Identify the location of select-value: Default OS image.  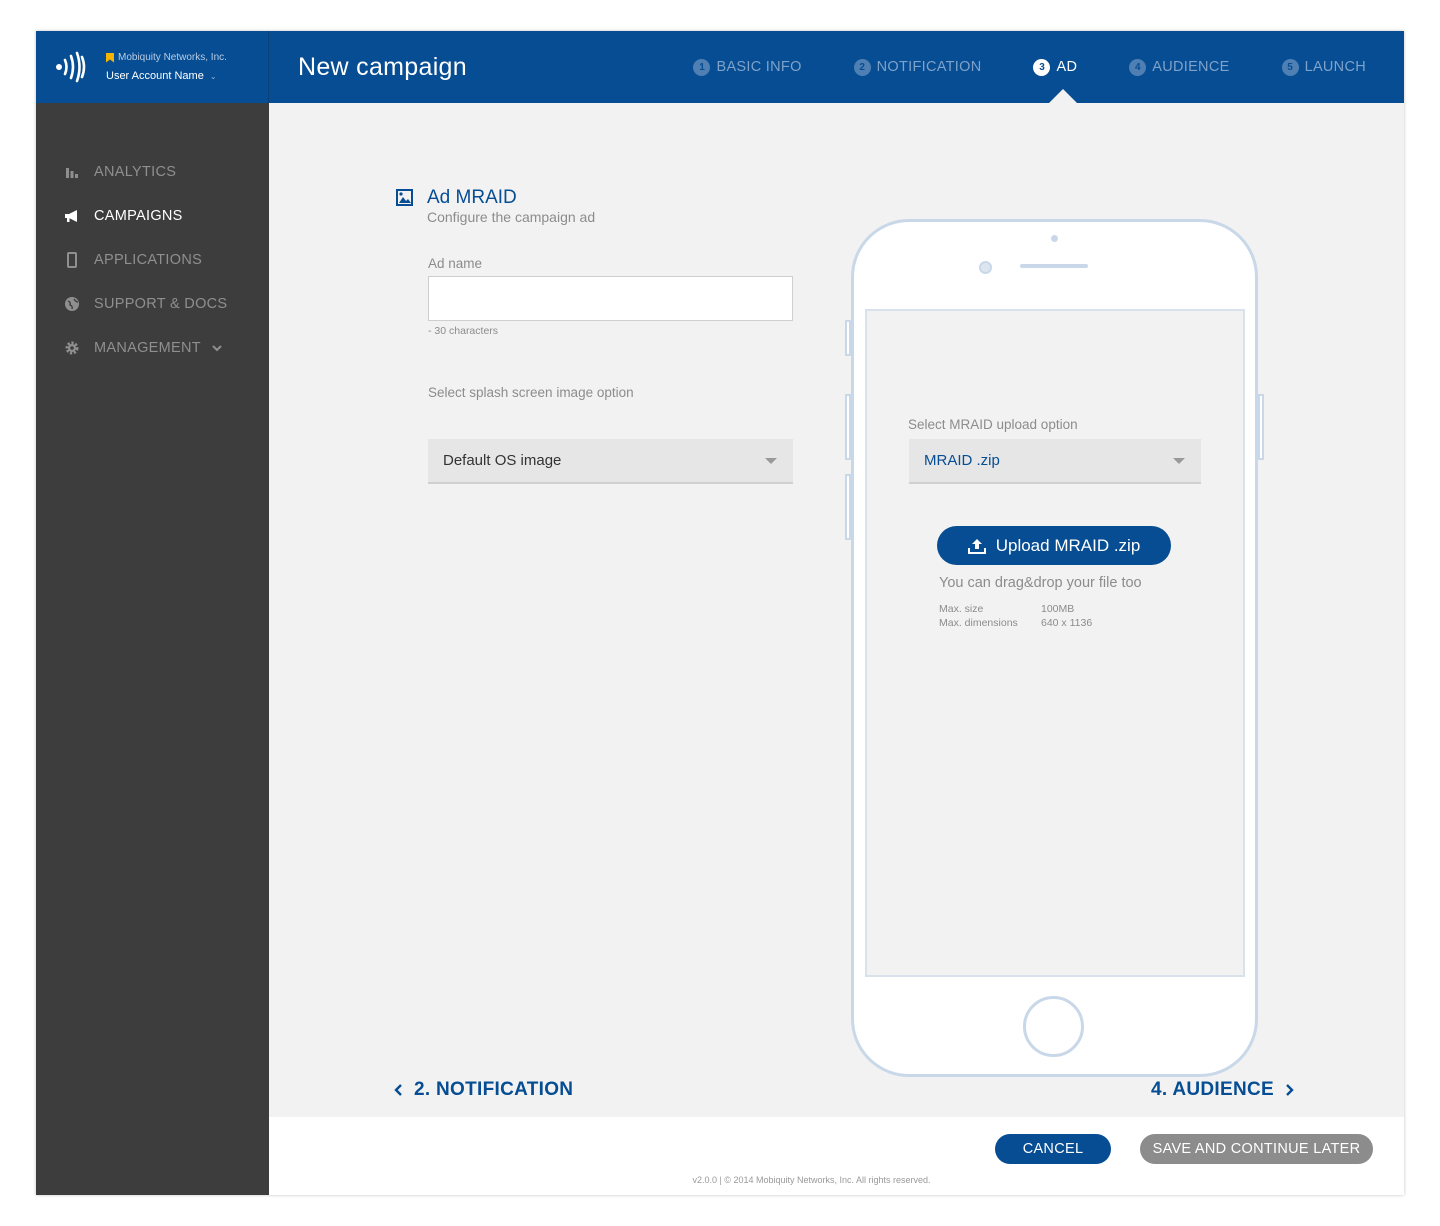
(502, 460).